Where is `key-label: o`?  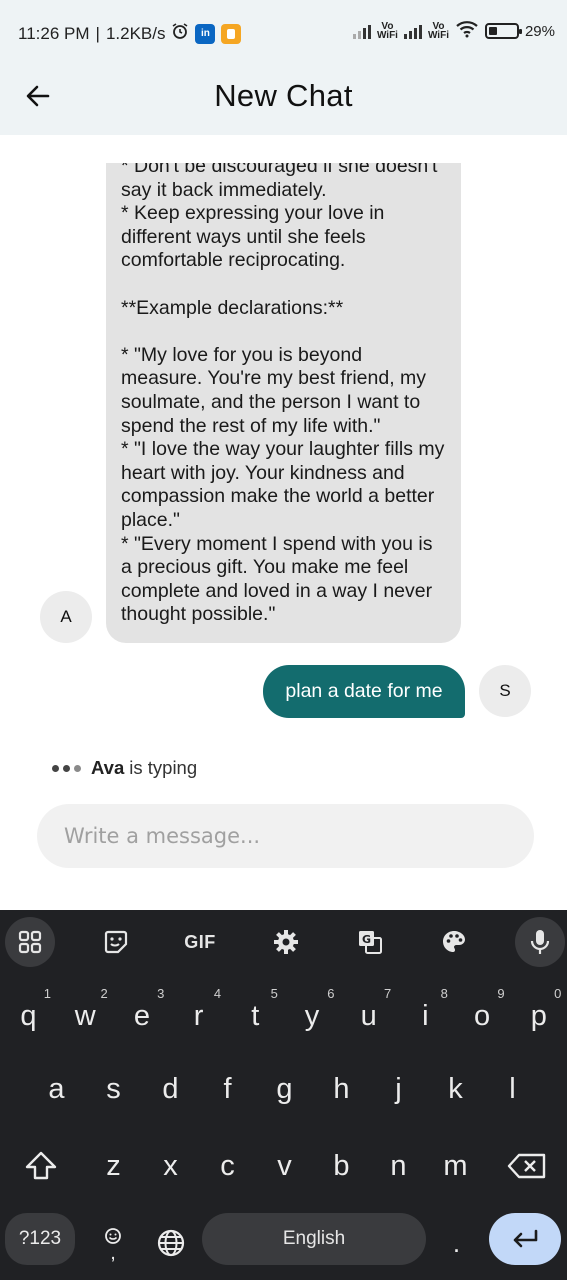 key-label: o is located at coordinates (482, 1015).